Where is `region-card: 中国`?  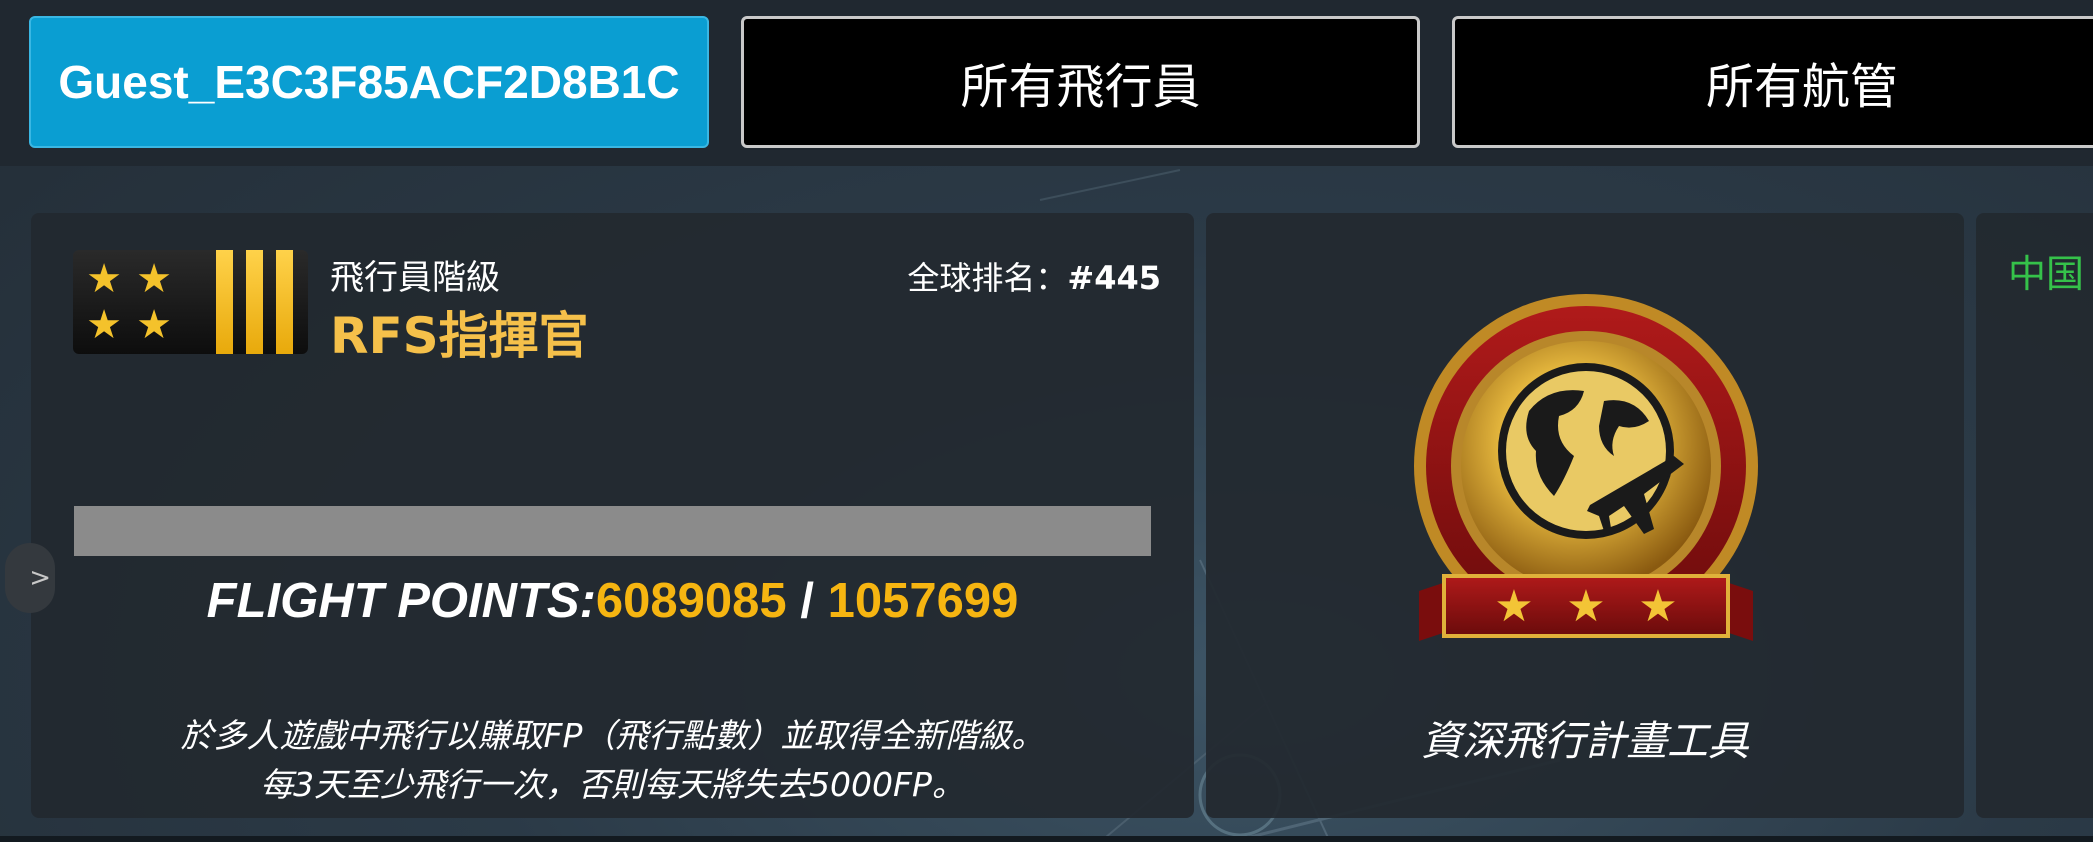 region-card: 中国 is located at coordinates (2034, 515).